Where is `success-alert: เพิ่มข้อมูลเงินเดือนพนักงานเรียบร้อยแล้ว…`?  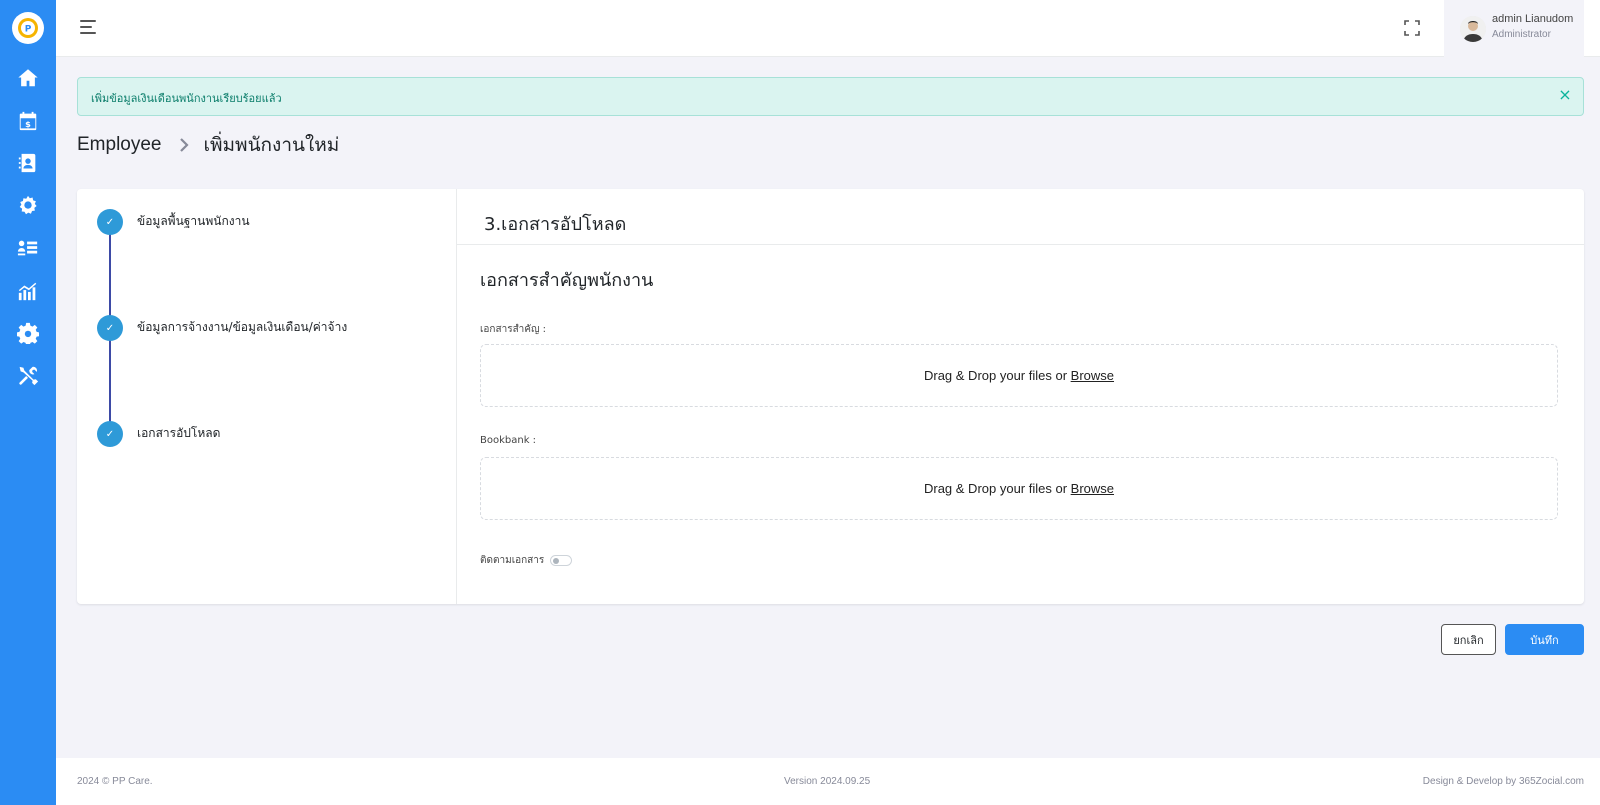 success-alert: เพิ่มข้อมูลเงินเดือนพนักงานเรียบร้อยแล้ว… is located at coordinates (830, 96).